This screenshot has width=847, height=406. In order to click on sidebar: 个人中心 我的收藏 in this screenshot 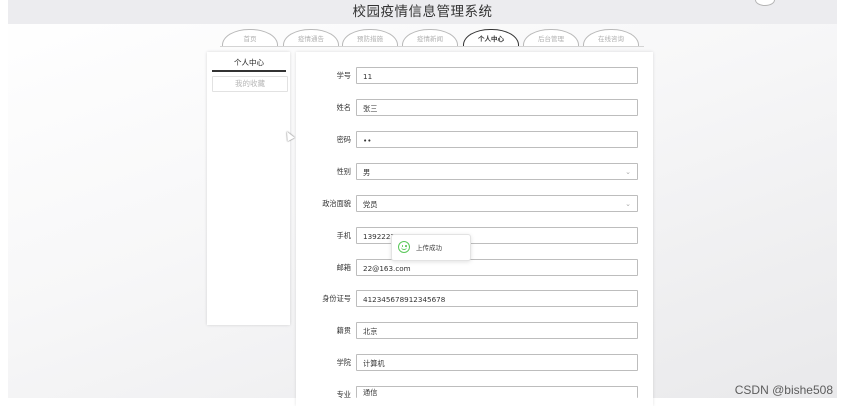, I will do `click(248, 188)`.